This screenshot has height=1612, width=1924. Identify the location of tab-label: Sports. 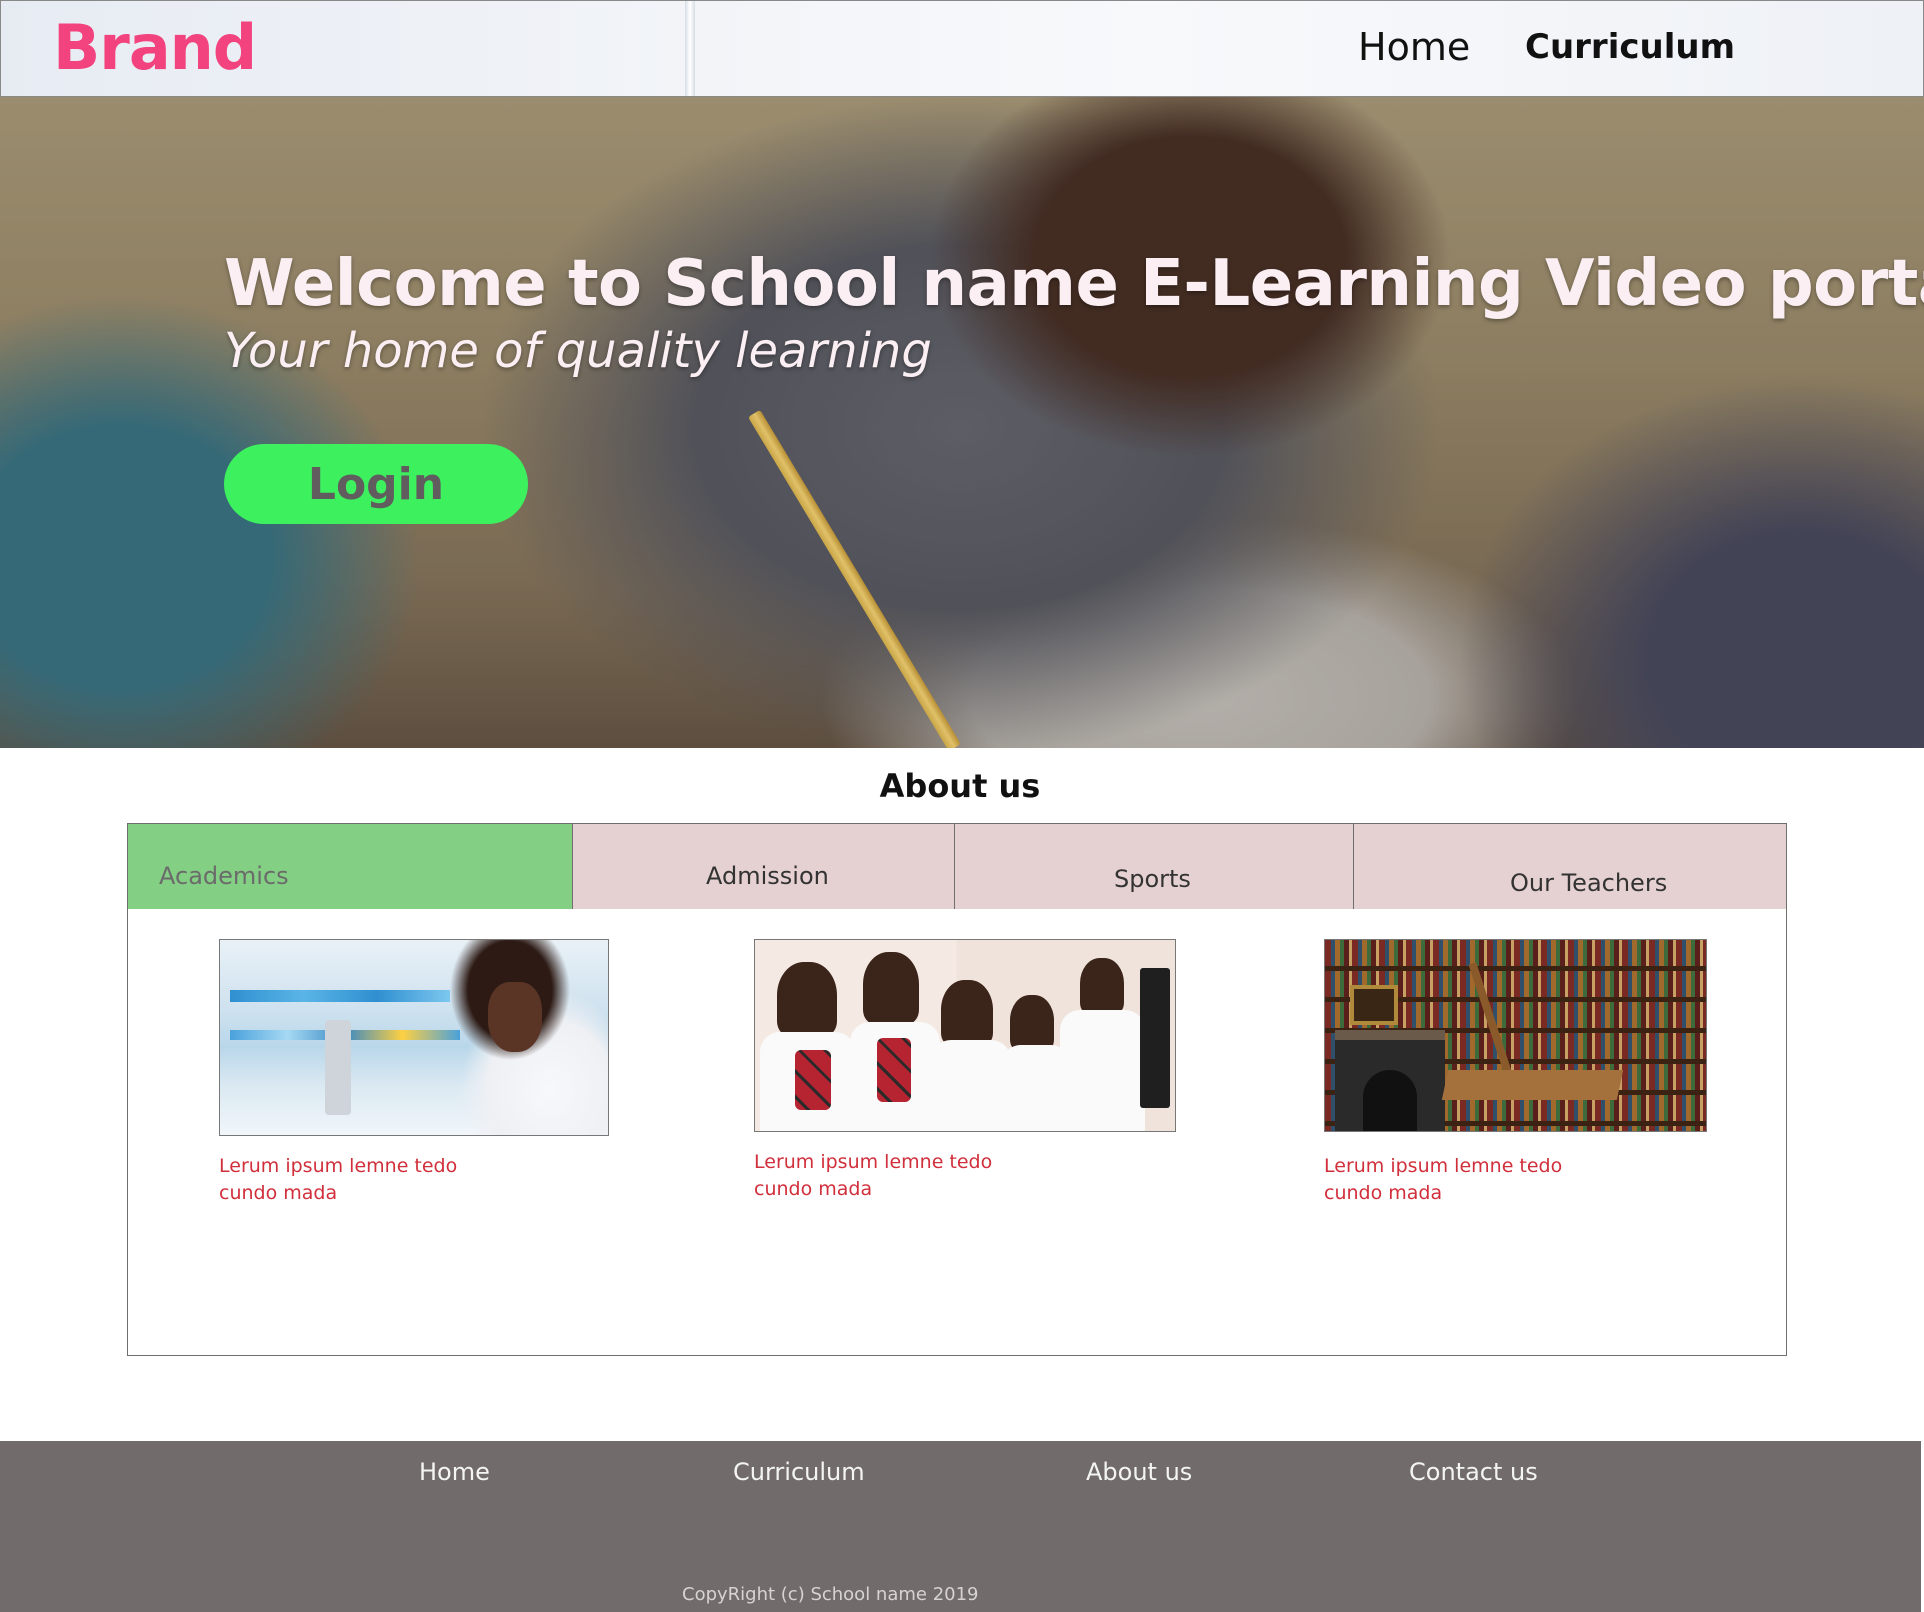
(1152, 879).